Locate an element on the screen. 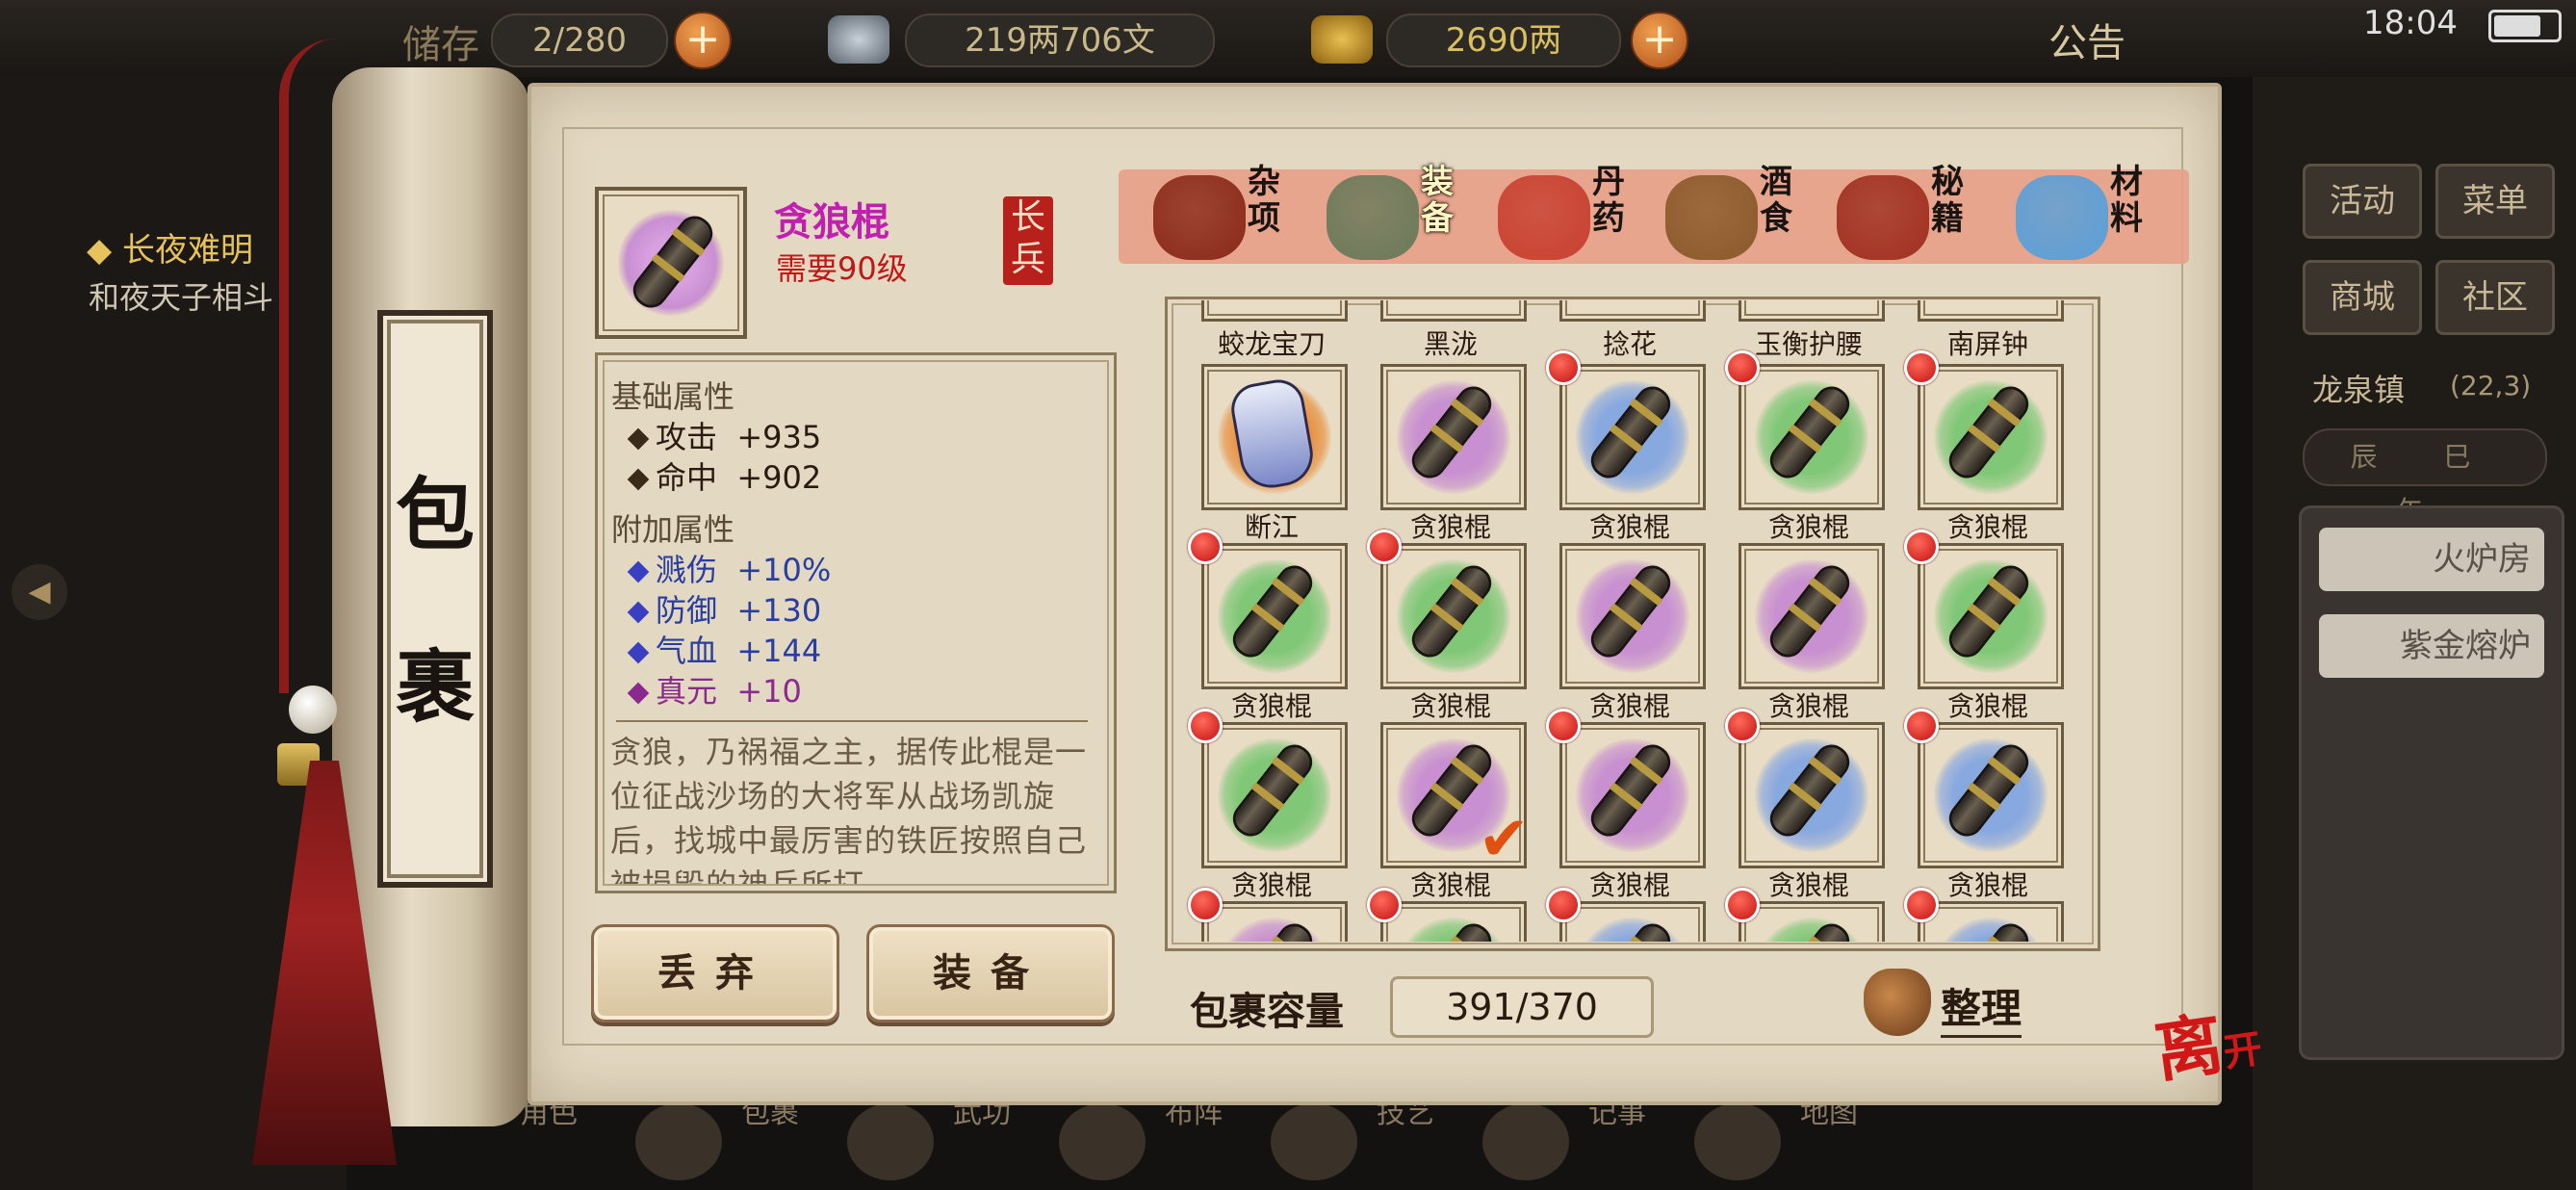 This screenshot has width=2576, height=1190. leave-char-1: 离 is located at coordinates (2189, 1048).